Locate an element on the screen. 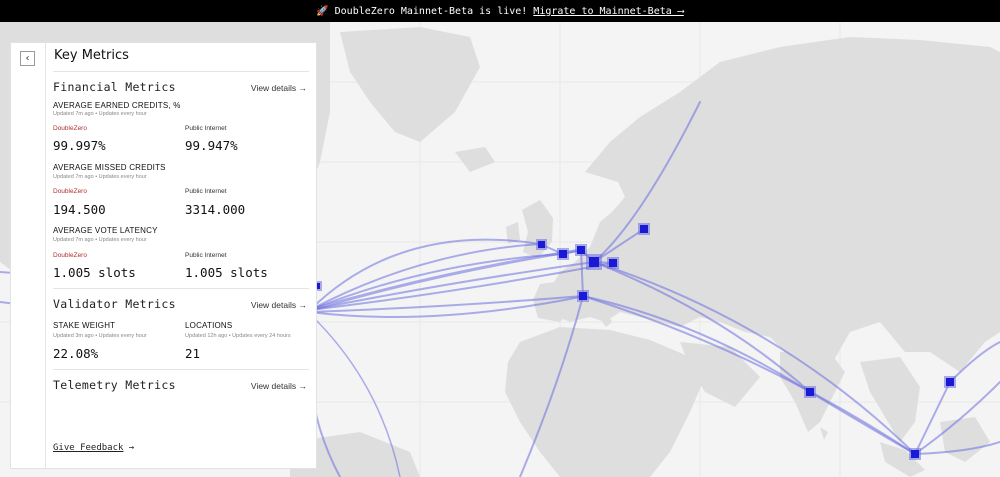 The image size is (1000, 477). locations-value: 21 is located at coordinates (193, 353).